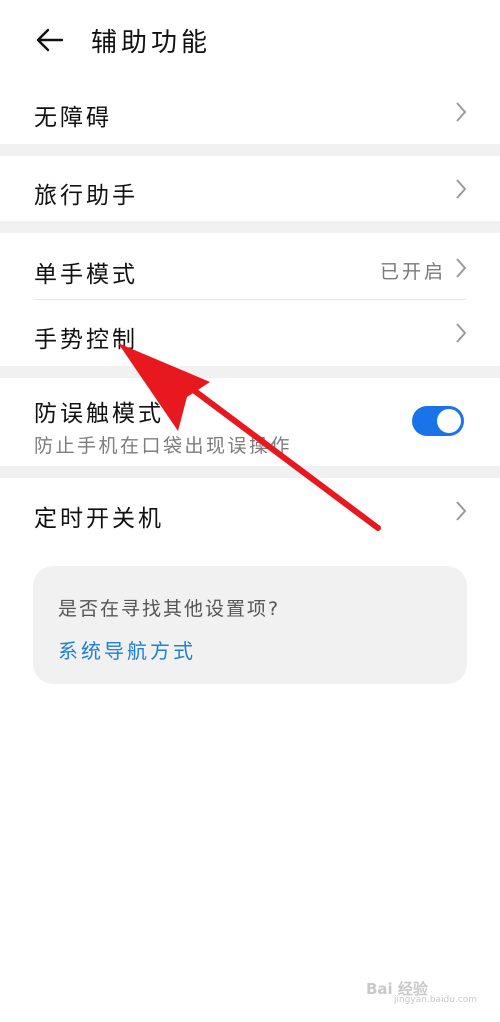 The width and height of the screenshot is (500, 1022). I want to click on toggle-knob, so click(449, 421).